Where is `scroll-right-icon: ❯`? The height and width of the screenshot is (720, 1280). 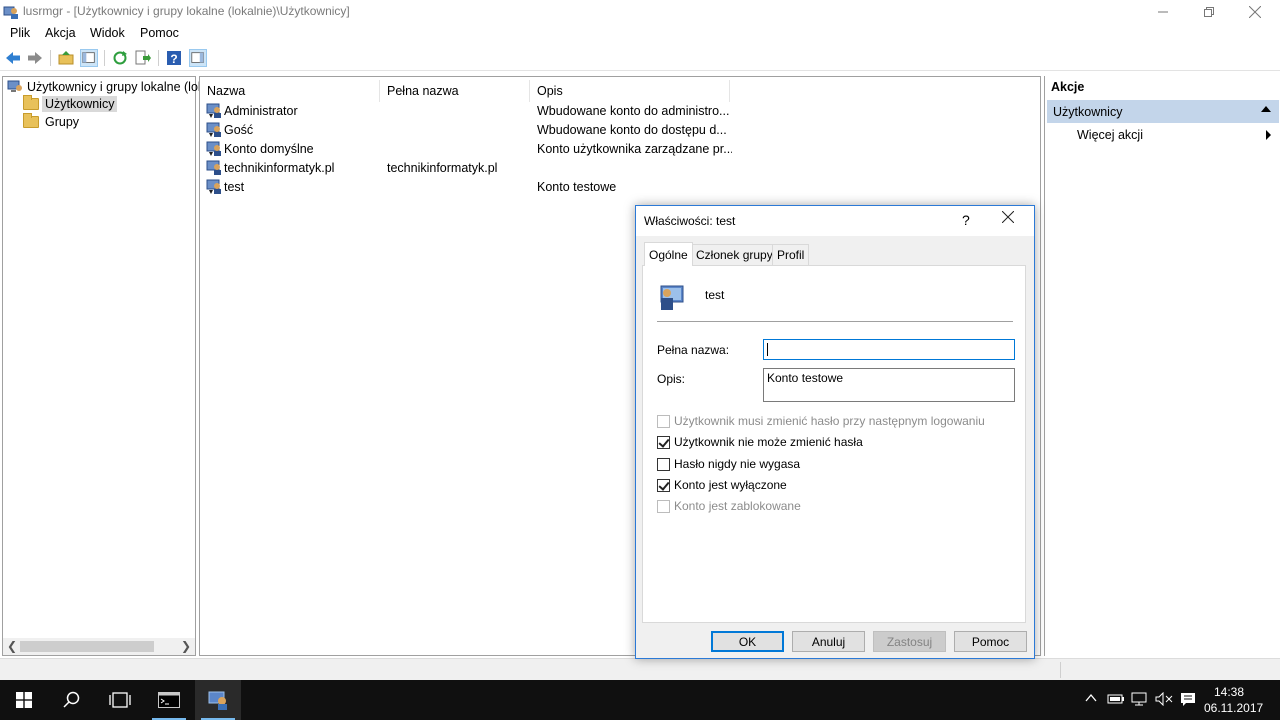 scroll-right-icon: ❯ is located at coordinates (186, 646).